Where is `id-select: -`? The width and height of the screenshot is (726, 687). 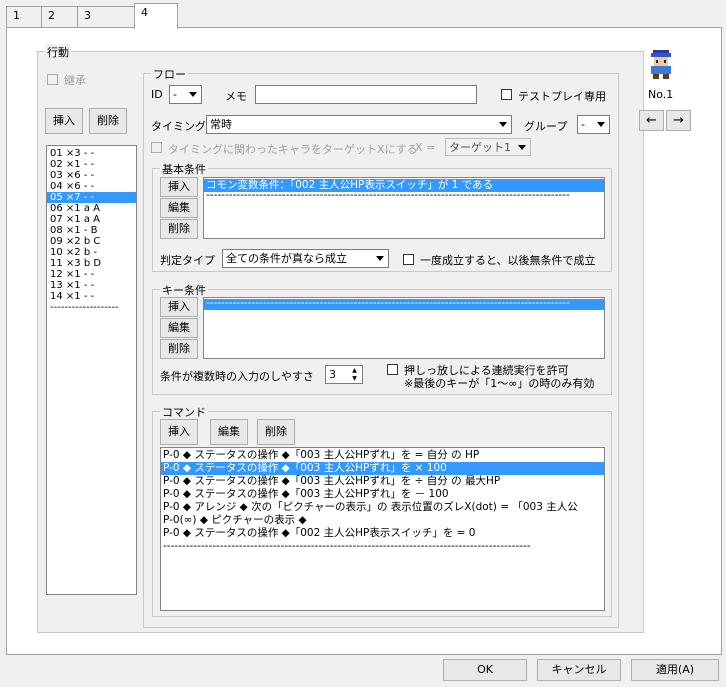 id-select: - is located at coordinates (185, 94).